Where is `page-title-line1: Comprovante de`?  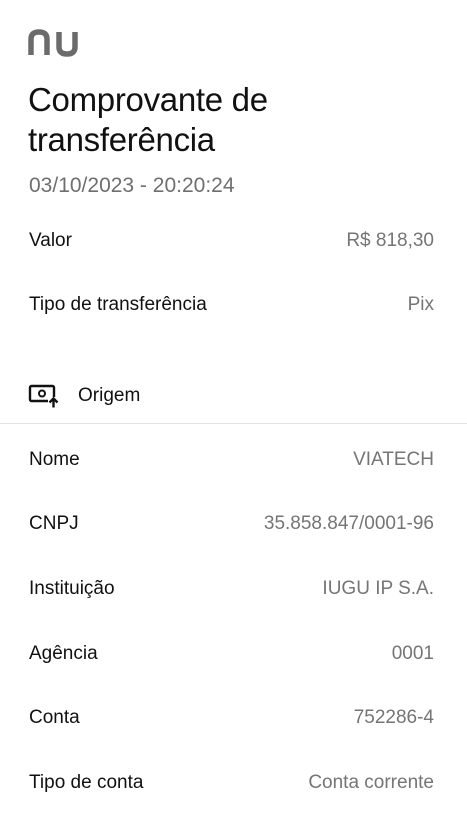
page-title-line1: Comprovante de is located at coordinates (148, 99).